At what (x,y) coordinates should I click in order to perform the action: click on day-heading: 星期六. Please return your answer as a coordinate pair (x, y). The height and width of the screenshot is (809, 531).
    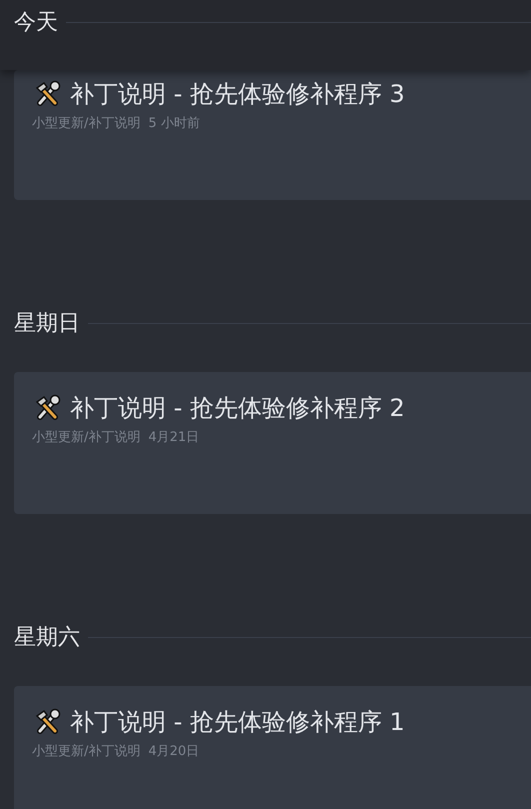
    Looking at the image, I should click on (46, 638).